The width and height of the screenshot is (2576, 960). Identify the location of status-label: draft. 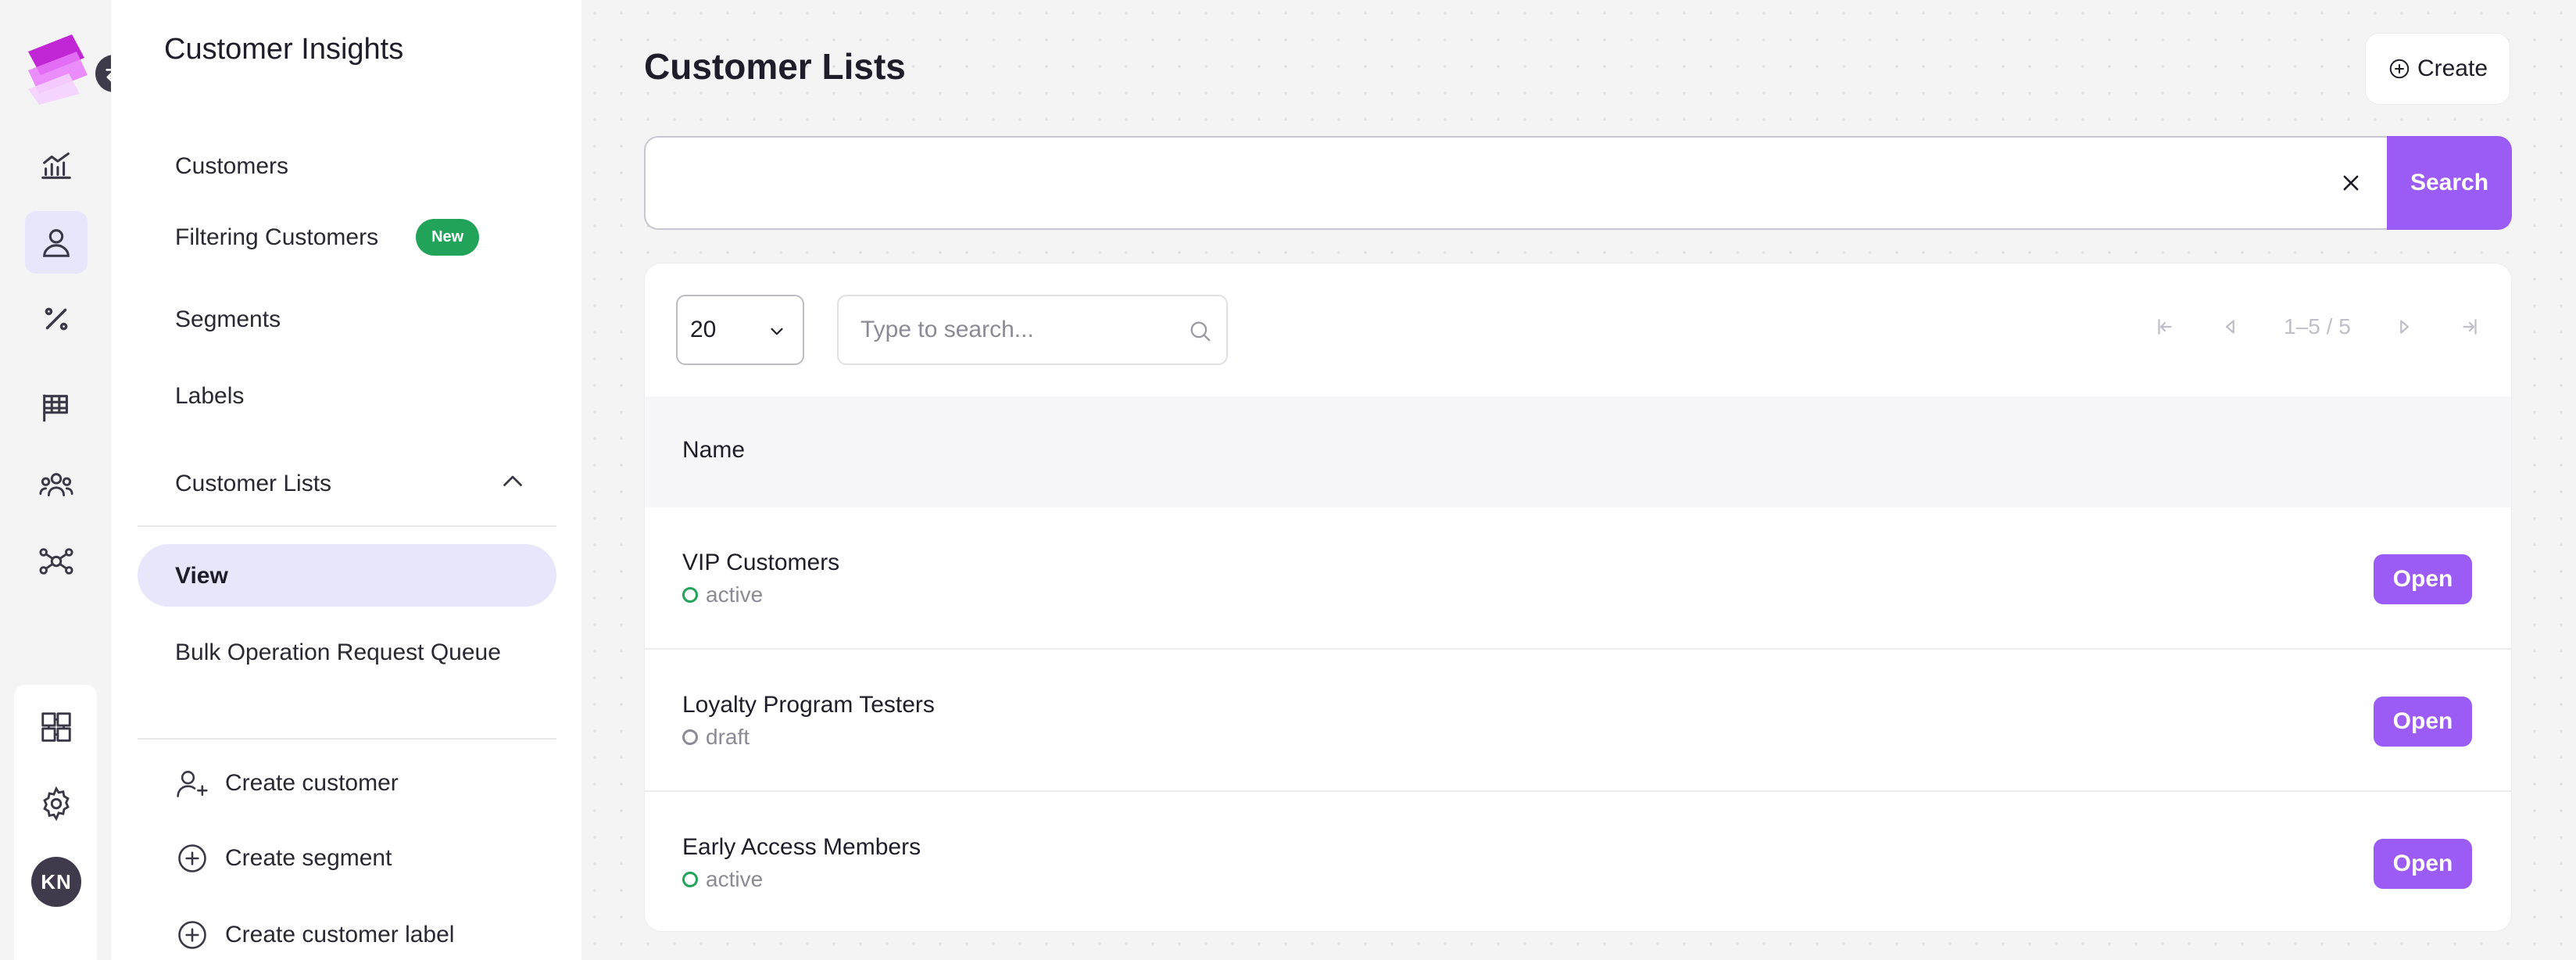
(728, 737).